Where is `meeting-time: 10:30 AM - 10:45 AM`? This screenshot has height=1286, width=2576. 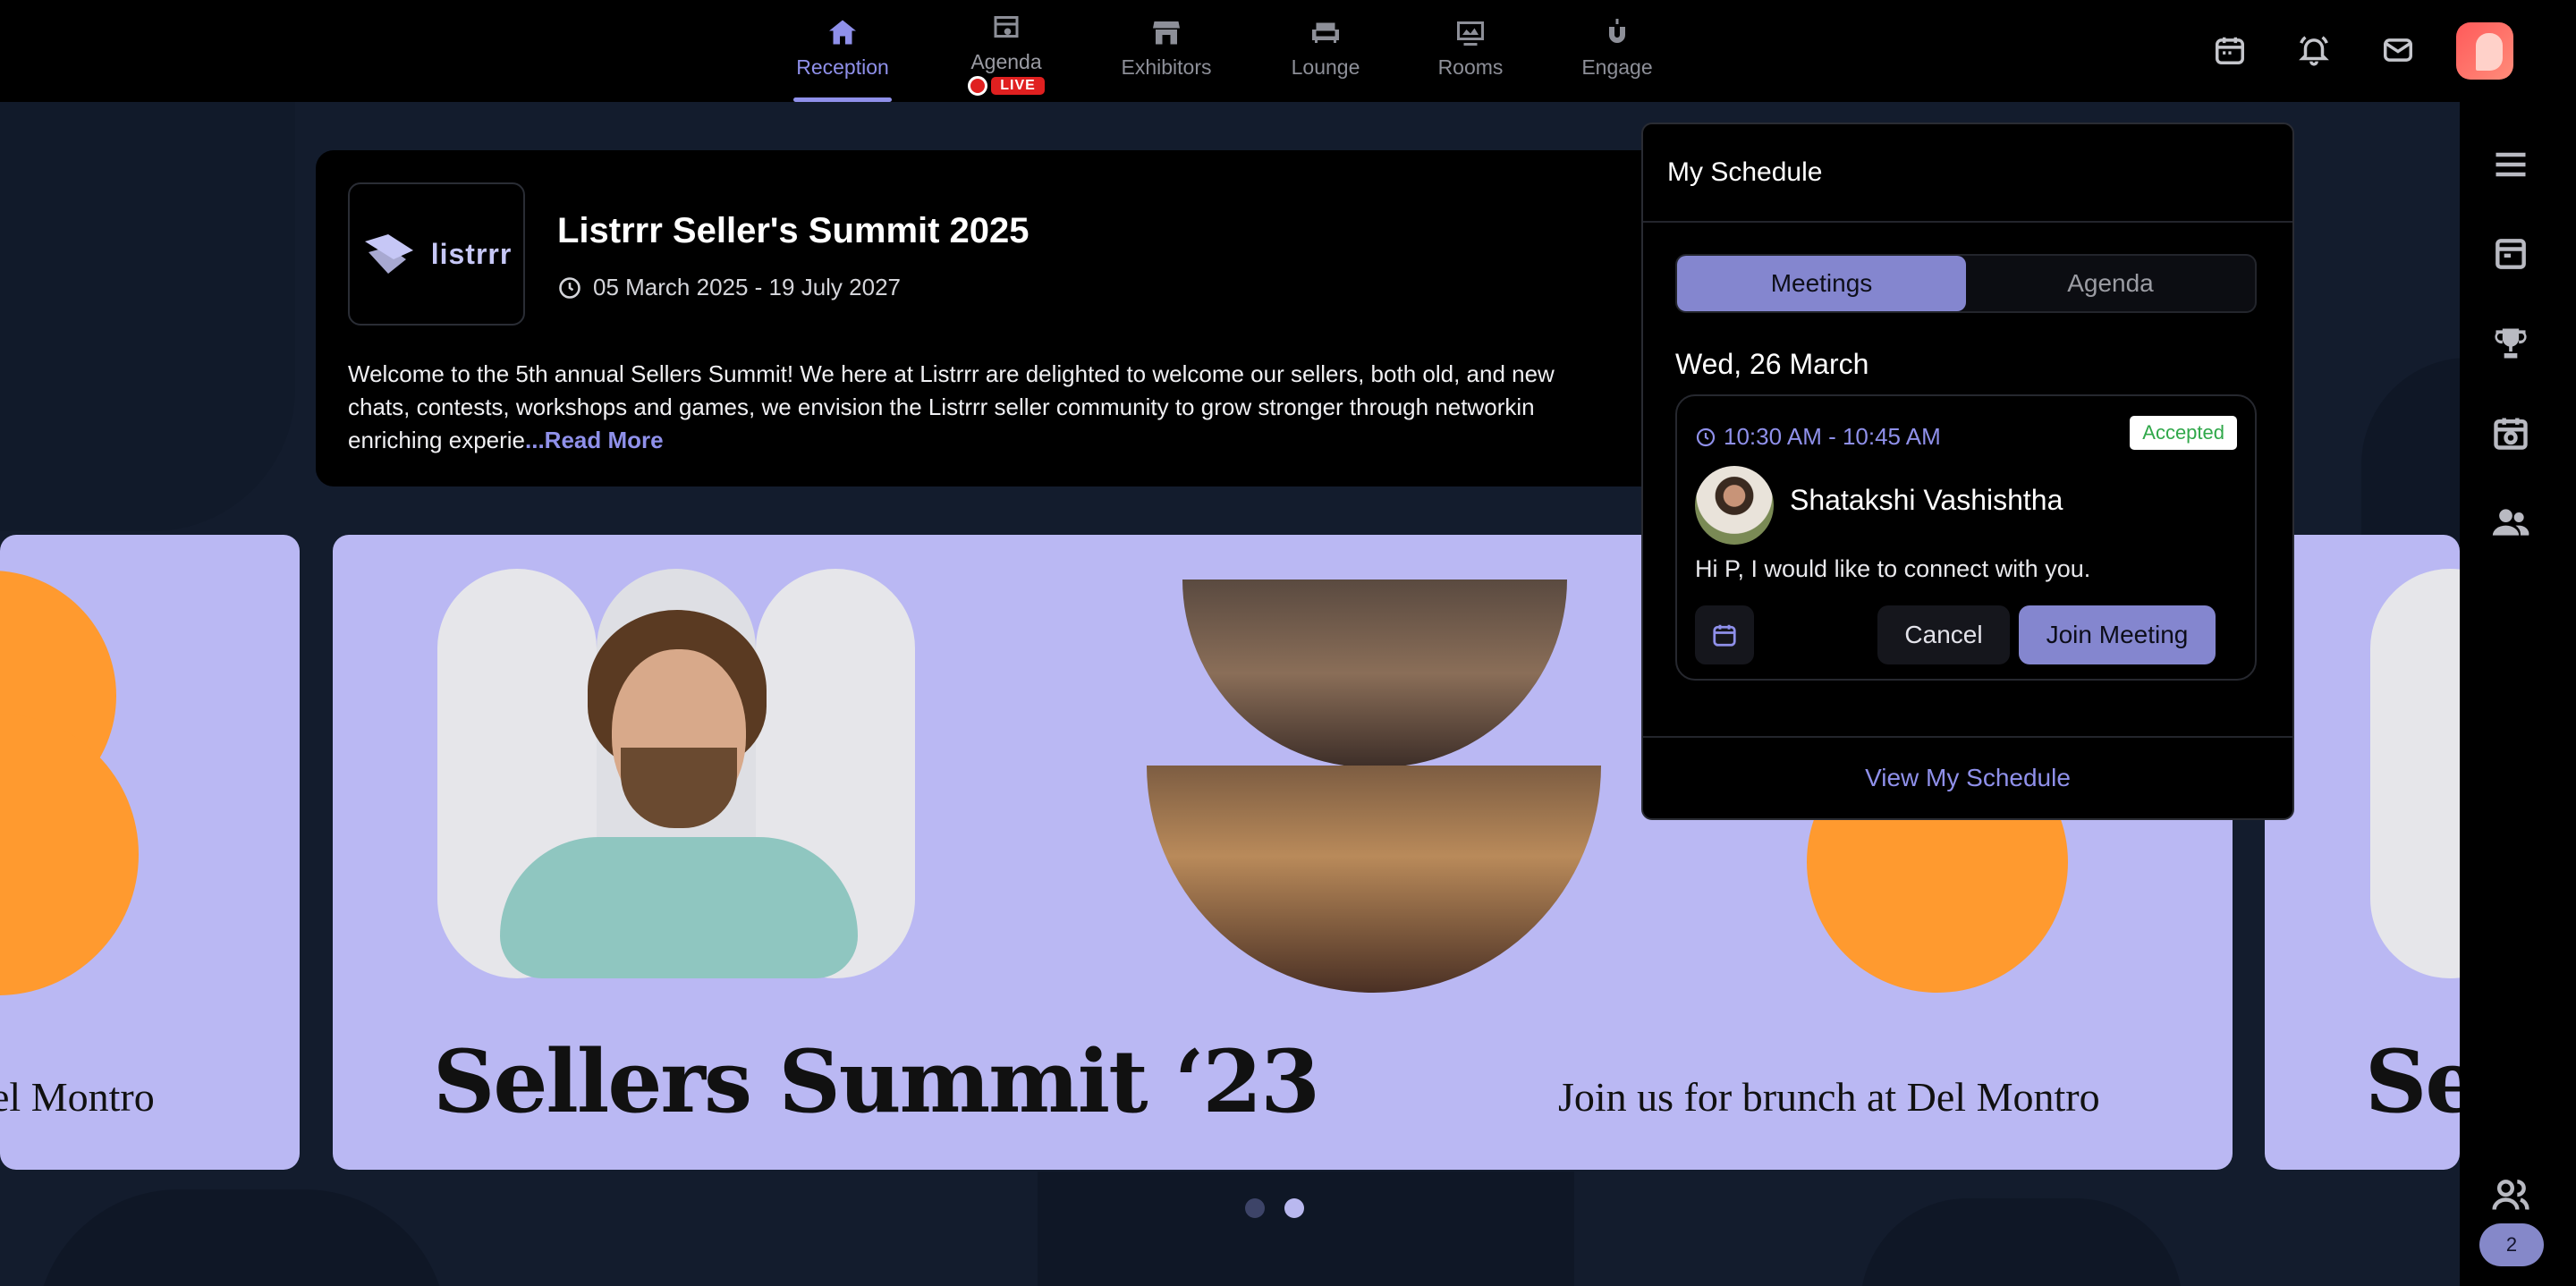 meeting-time: 10:30 AM - 10:45 AM is located at coordinates (1818, 437).